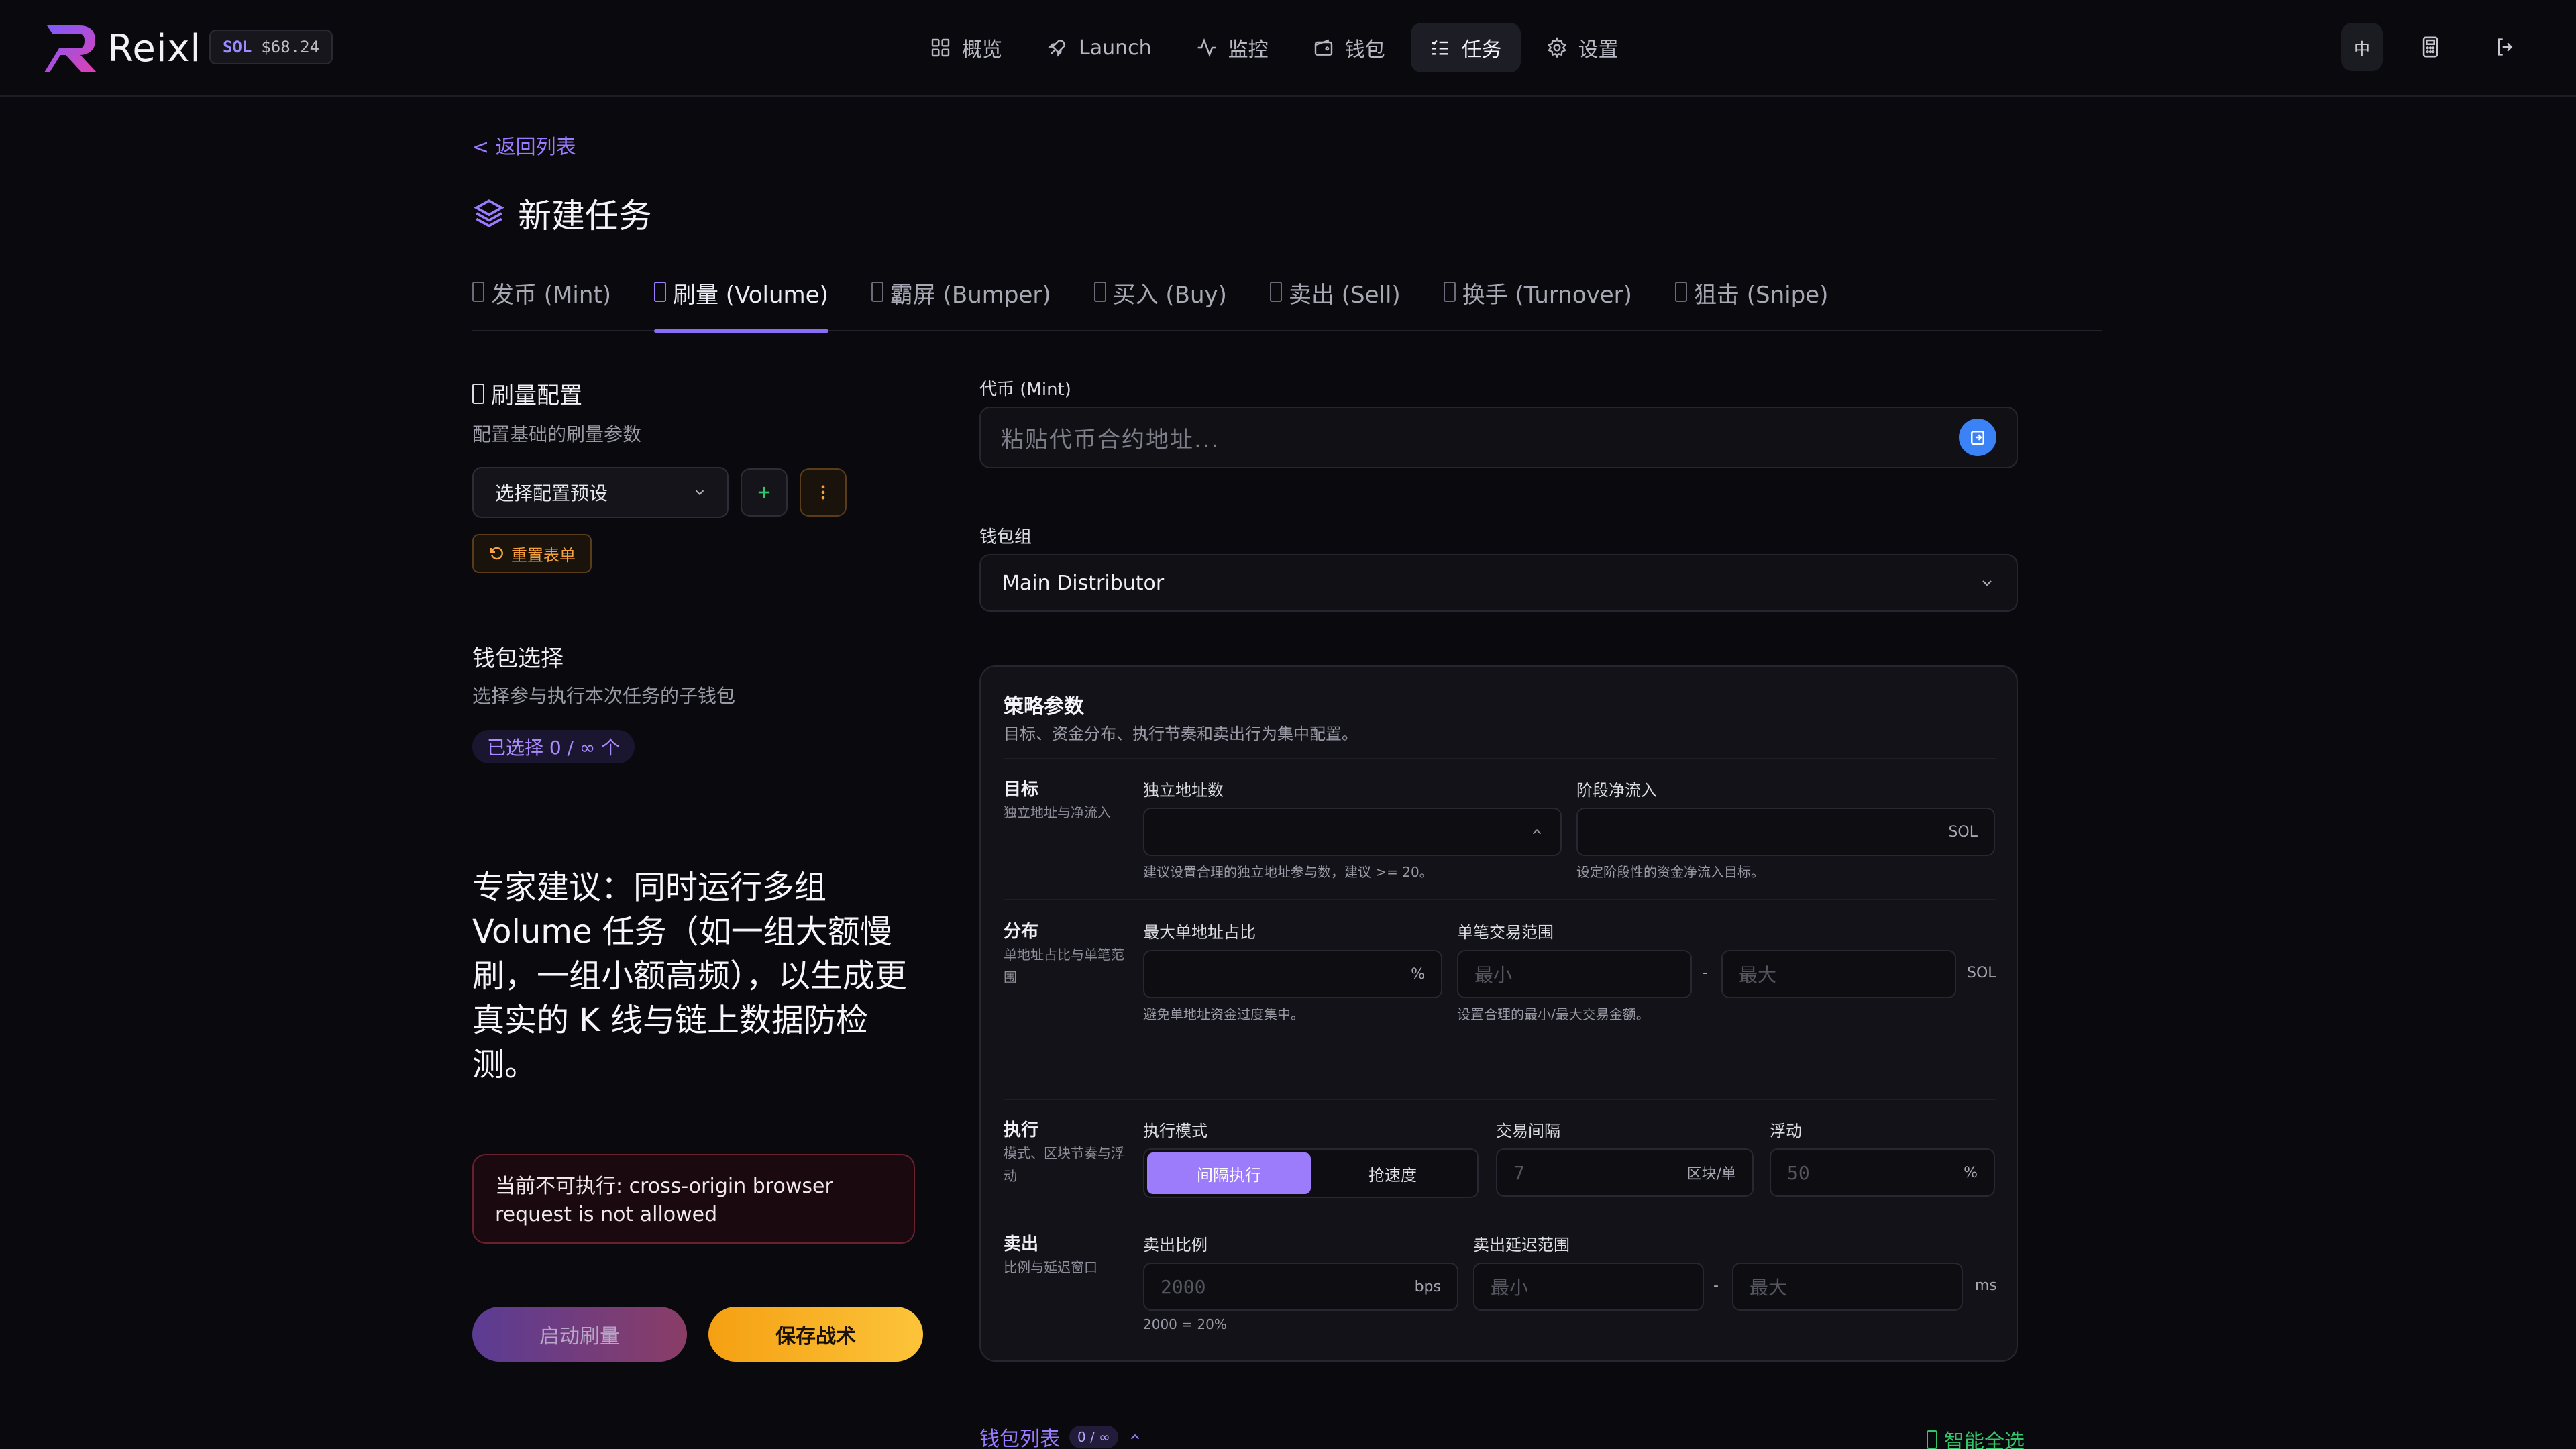 Image resolution: width=2576 pixels, height=1449 pixels. I want to click on reset-form-button: 重置表单, so click(532, 553).